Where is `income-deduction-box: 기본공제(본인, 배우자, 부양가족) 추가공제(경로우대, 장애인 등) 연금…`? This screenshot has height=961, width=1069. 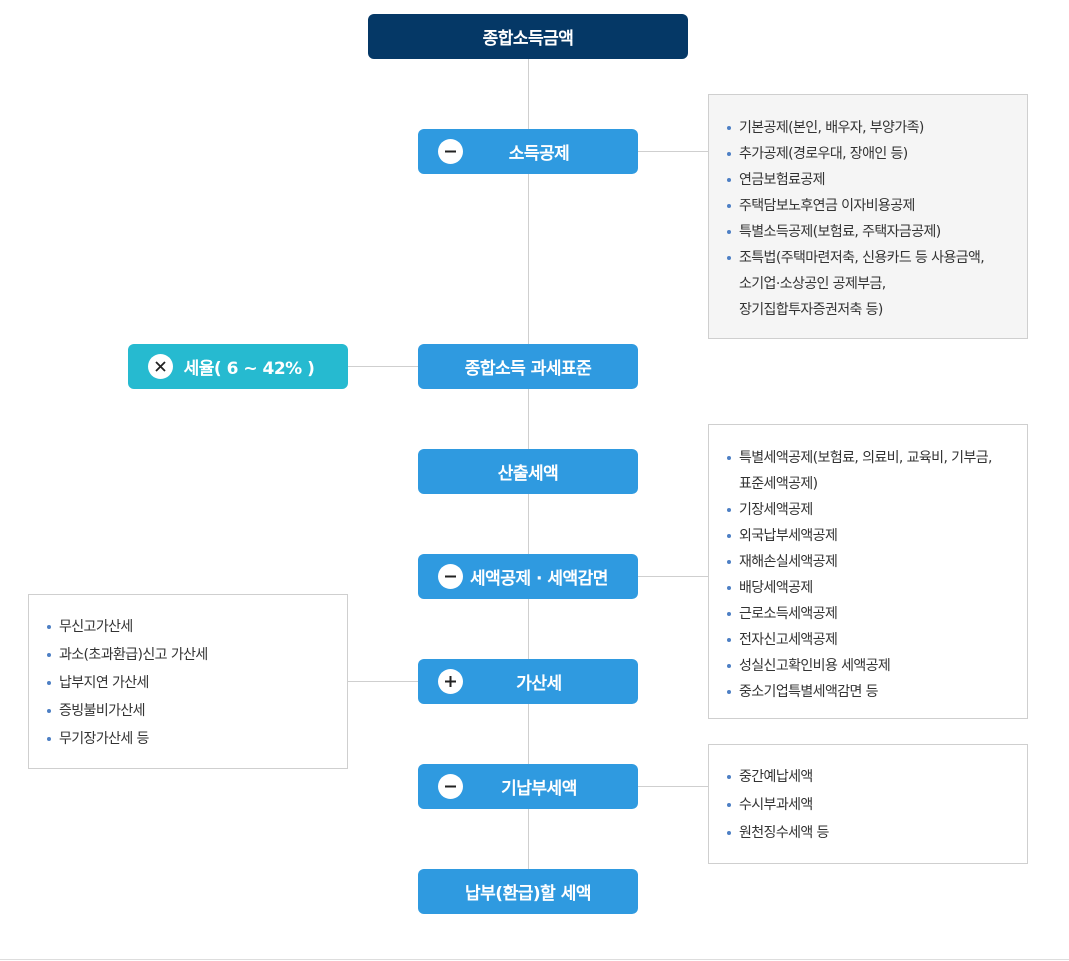 income-deduction-box: 기본공제(본인, 배우자, 부양가족) 추가공제(경로우대, 장애인 등) 연금… is located at coordinates (868, 216).